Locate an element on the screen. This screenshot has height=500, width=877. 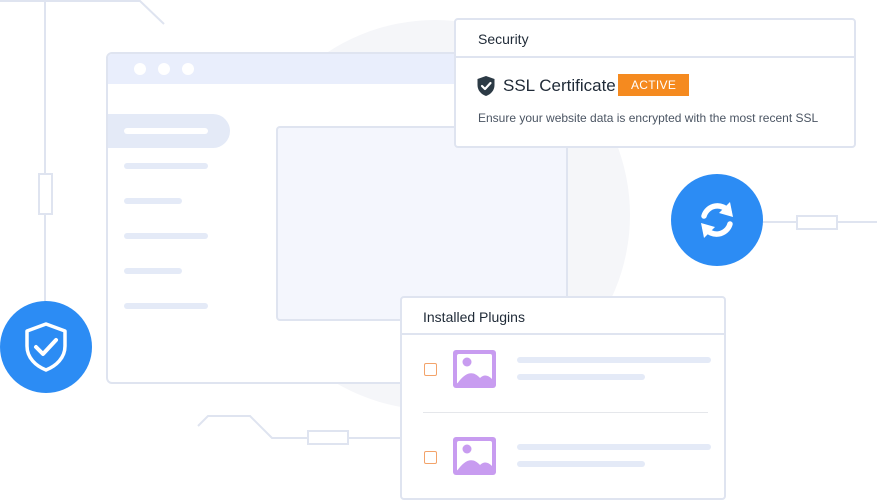
content-panel is located at coordinates (421, 223).